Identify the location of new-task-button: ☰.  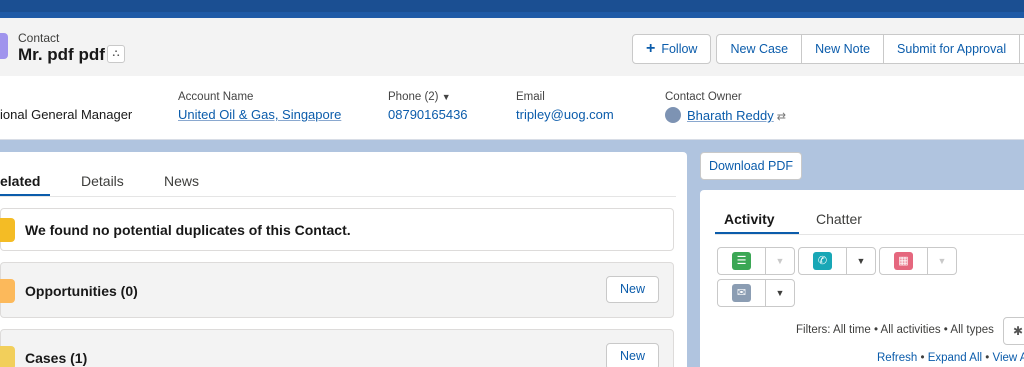
(742, 261).